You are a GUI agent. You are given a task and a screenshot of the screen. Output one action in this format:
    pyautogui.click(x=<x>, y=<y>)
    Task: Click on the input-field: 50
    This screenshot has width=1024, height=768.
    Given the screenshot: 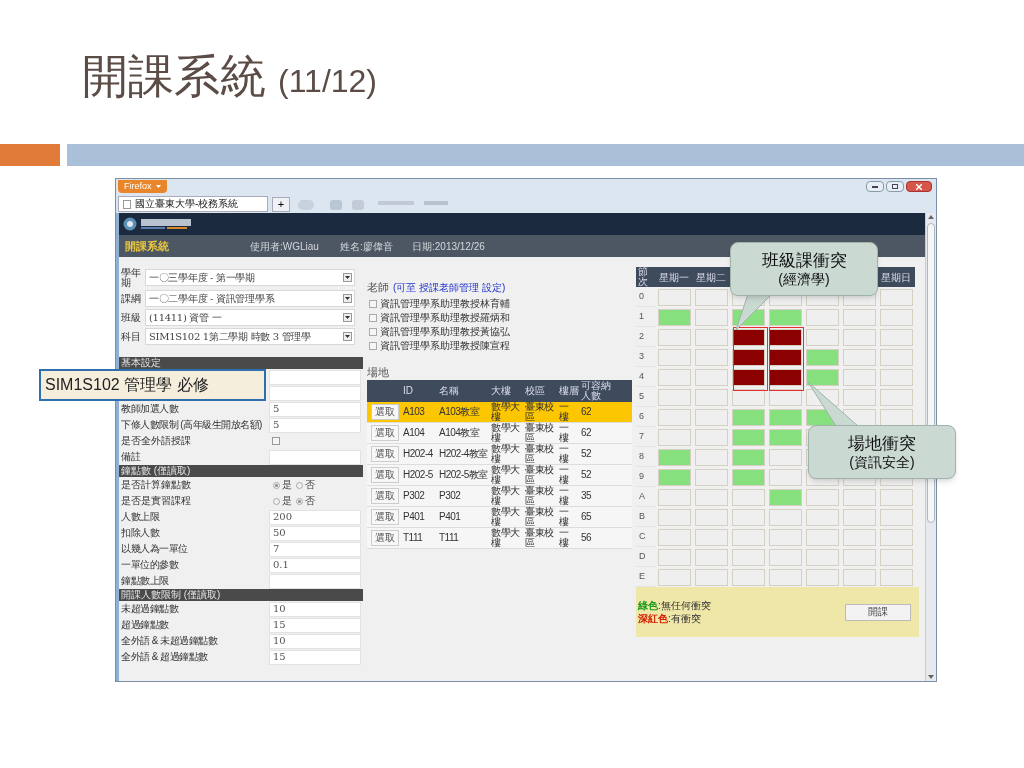 What is the action you would take?
    pyautogui.click(x=315, y=533)
    